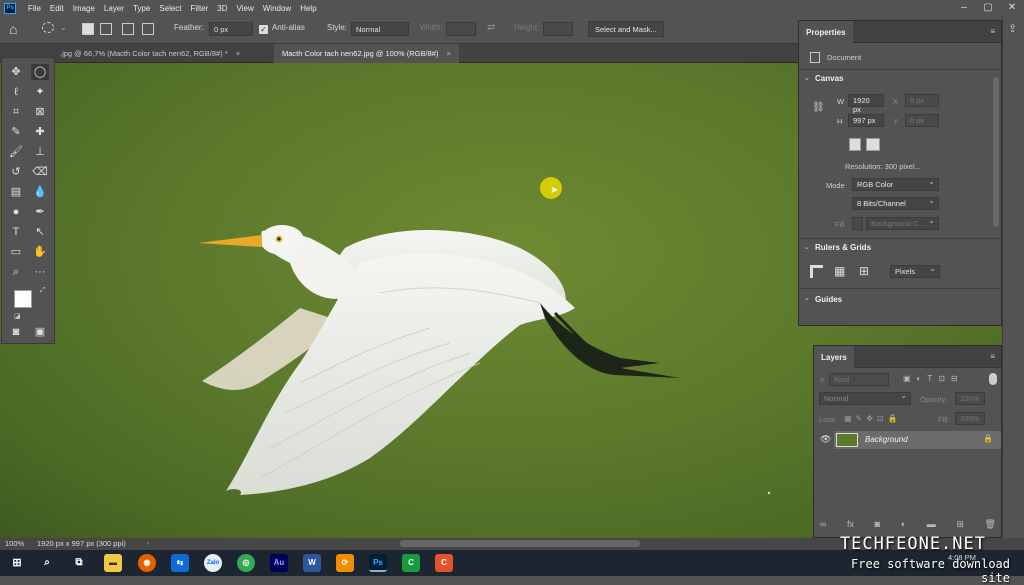 This screenshot has width=1024, height=585. Describe the element at coordinates (279, 563) in the screenshot. I see `audition-icon: Au` at that location.